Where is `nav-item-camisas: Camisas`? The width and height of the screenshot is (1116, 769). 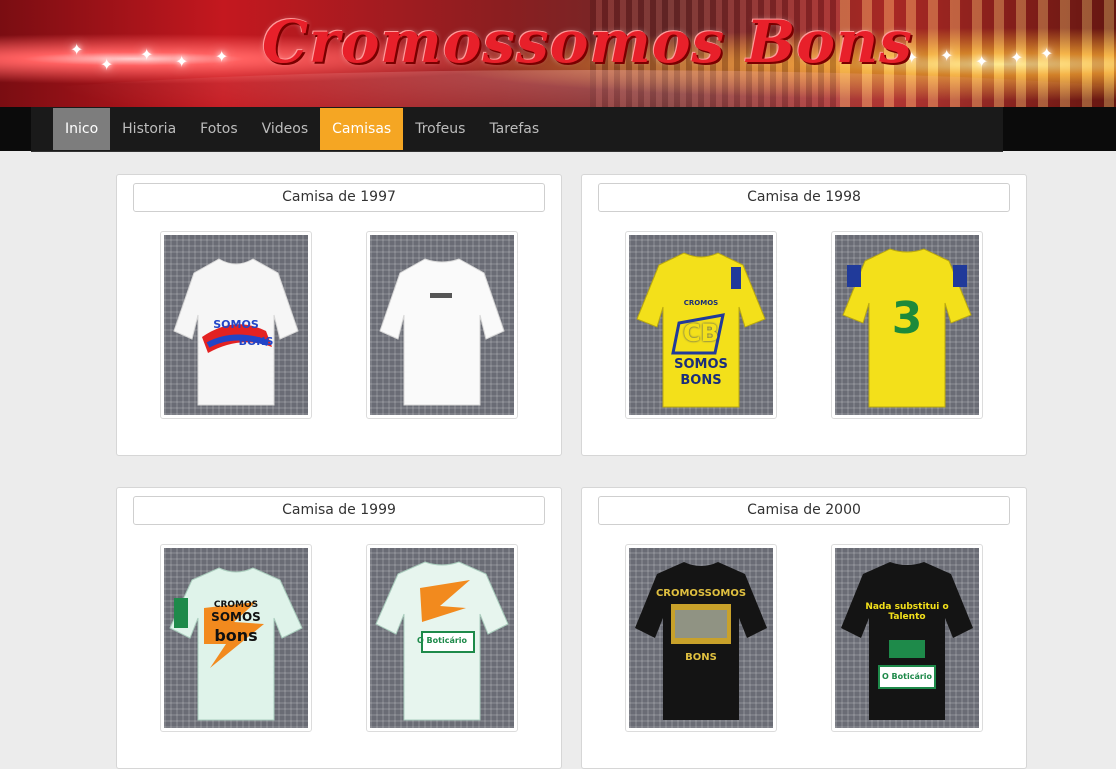 nav-item-camisas: Camisas is located at coordinates (362, 129).